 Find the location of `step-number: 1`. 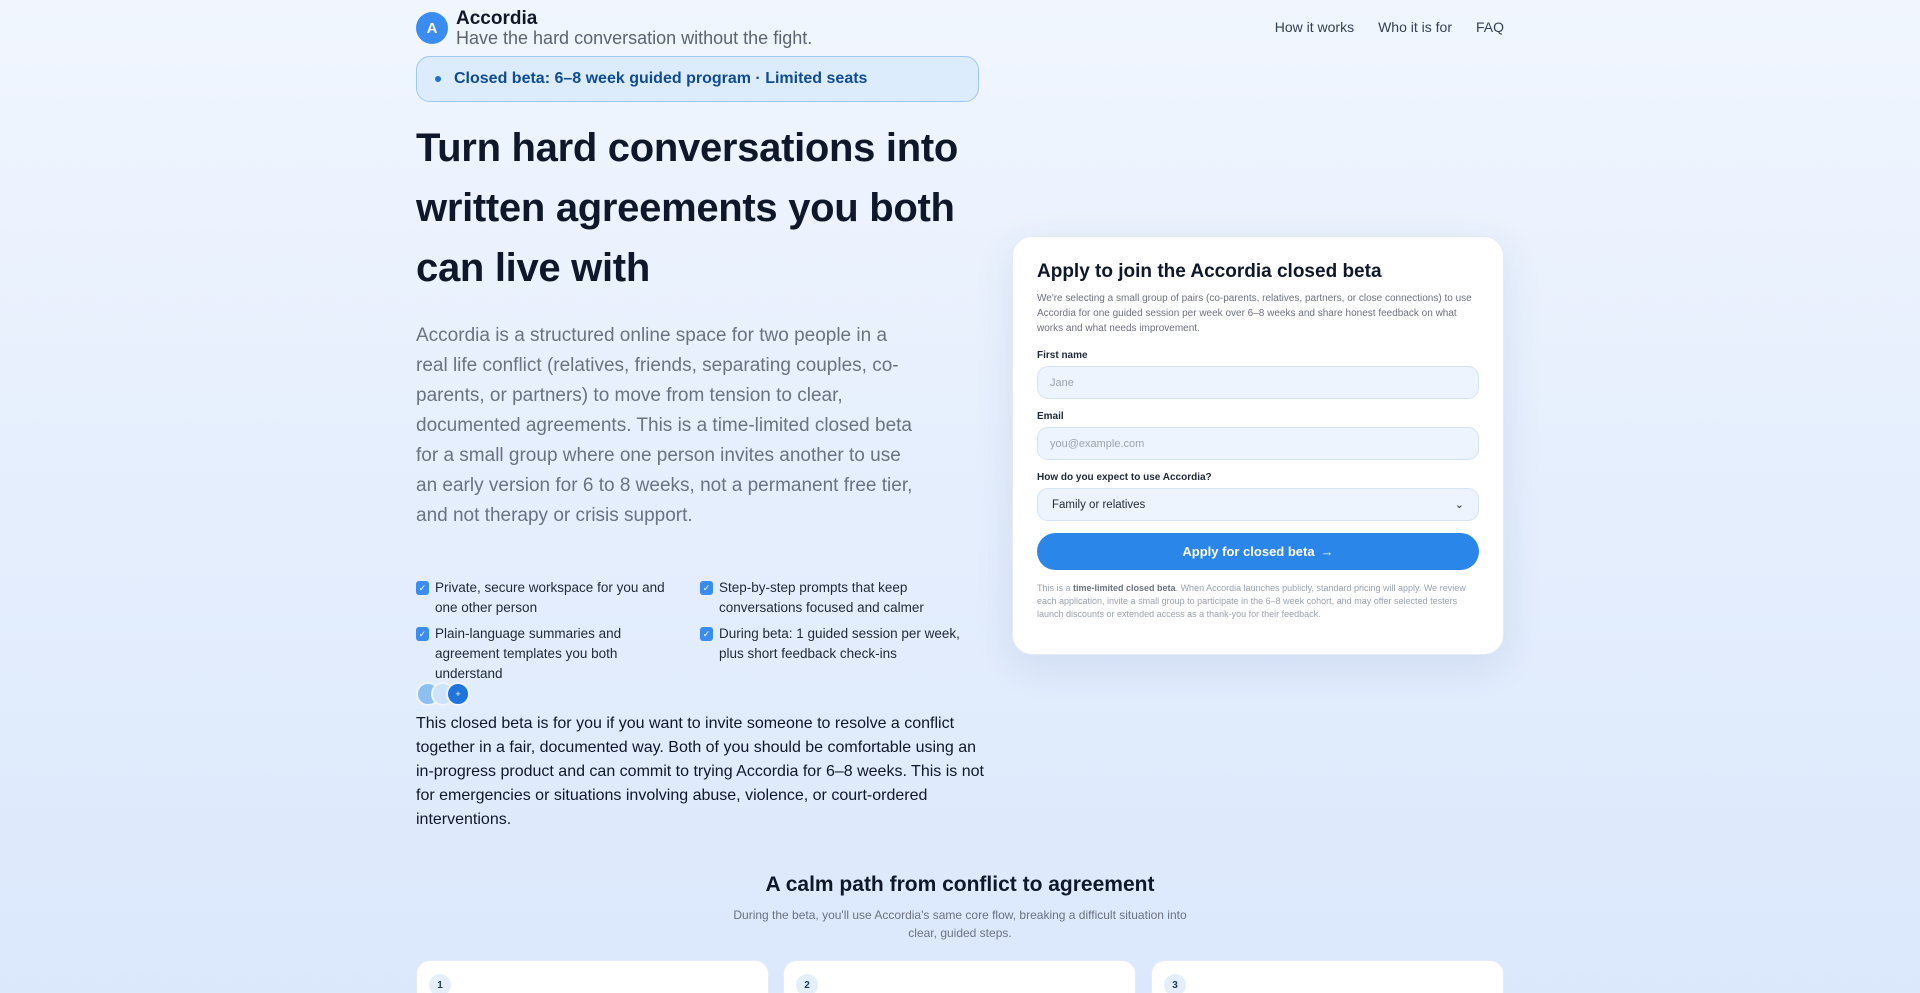

step-number: 1 is located at coordinates (440, 983).